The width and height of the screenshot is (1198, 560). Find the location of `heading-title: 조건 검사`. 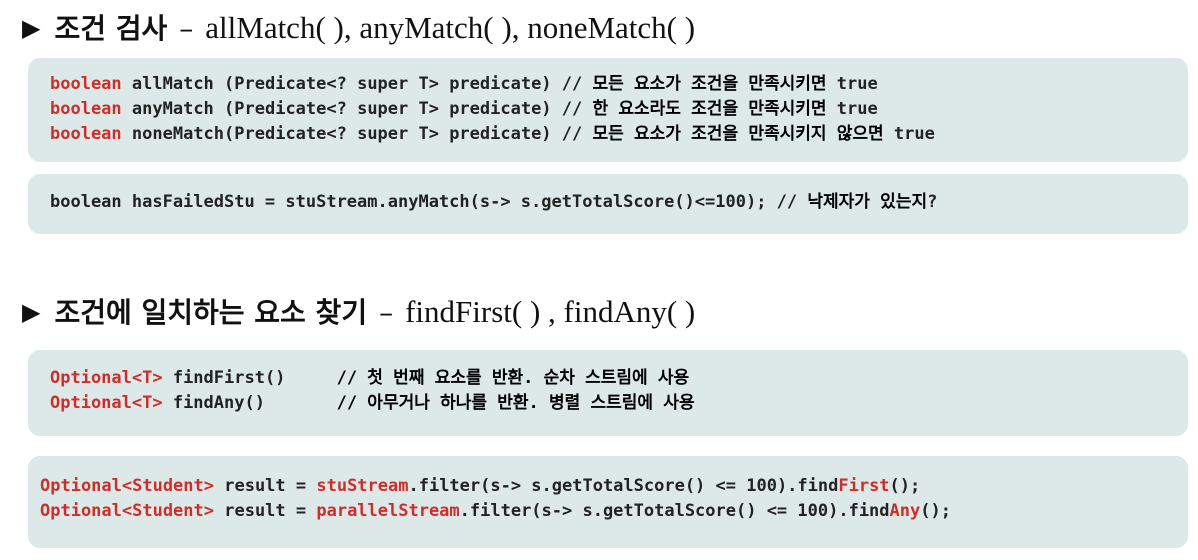

heading-title: 조건 검사 is located at coordinates (111, 28).